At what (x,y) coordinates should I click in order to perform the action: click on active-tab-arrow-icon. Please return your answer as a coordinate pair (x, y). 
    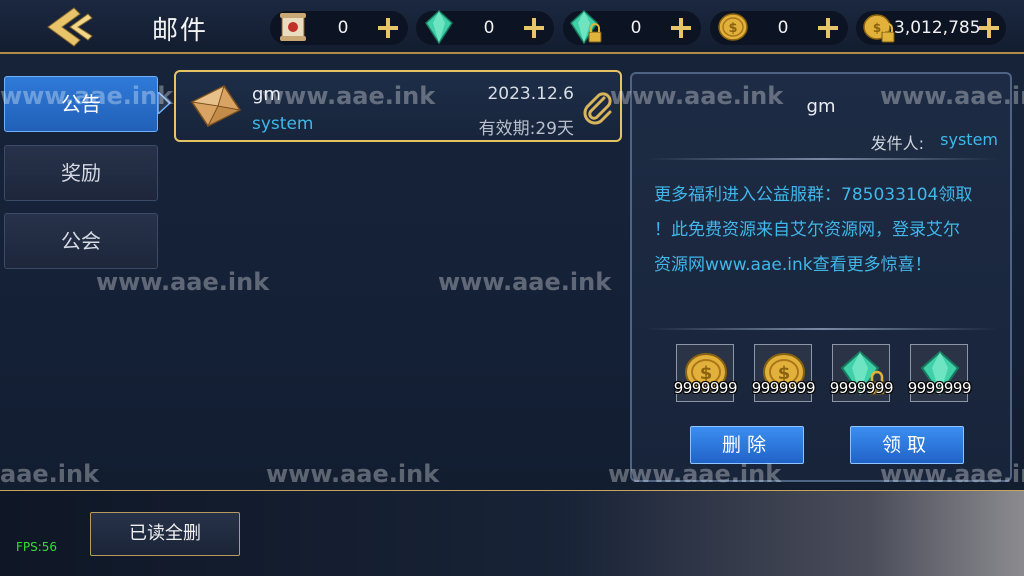
    Looking at the image, I should click on (165, 103).